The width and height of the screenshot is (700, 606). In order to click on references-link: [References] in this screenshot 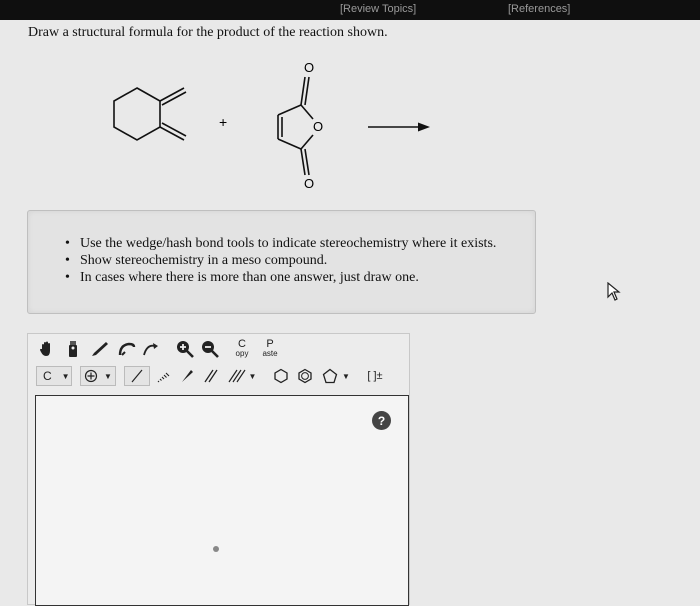, I will do `click(539, 9)`.